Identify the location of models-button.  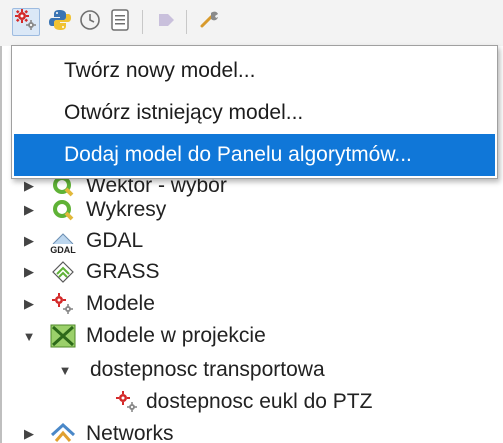
(26, 22).